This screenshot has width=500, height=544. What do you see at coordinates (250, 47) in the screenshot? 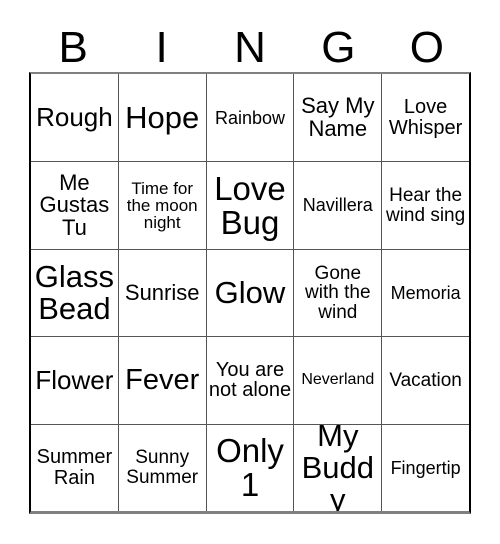
I see `bingo-header-letter-n: N` at bounding box center [250, 47].